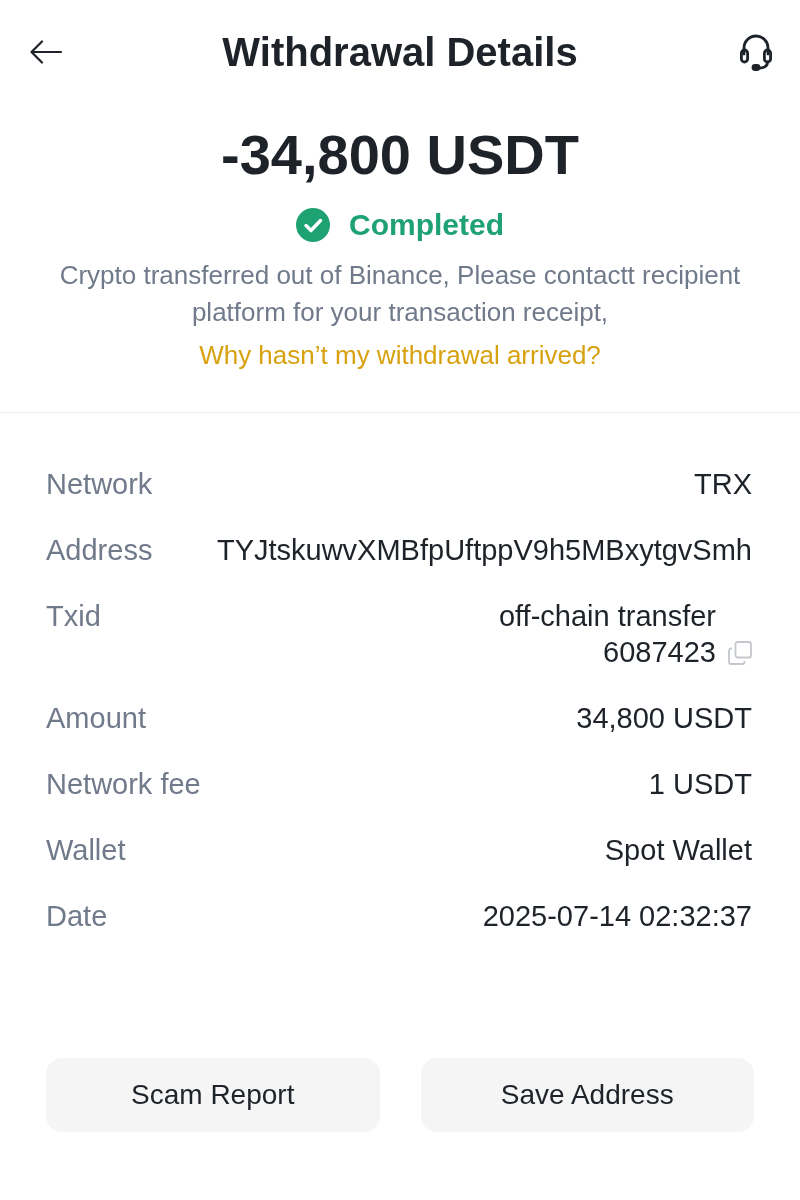 The image size is (800, 1200). I want to click on back-arrow-icon, so click(46, 52).